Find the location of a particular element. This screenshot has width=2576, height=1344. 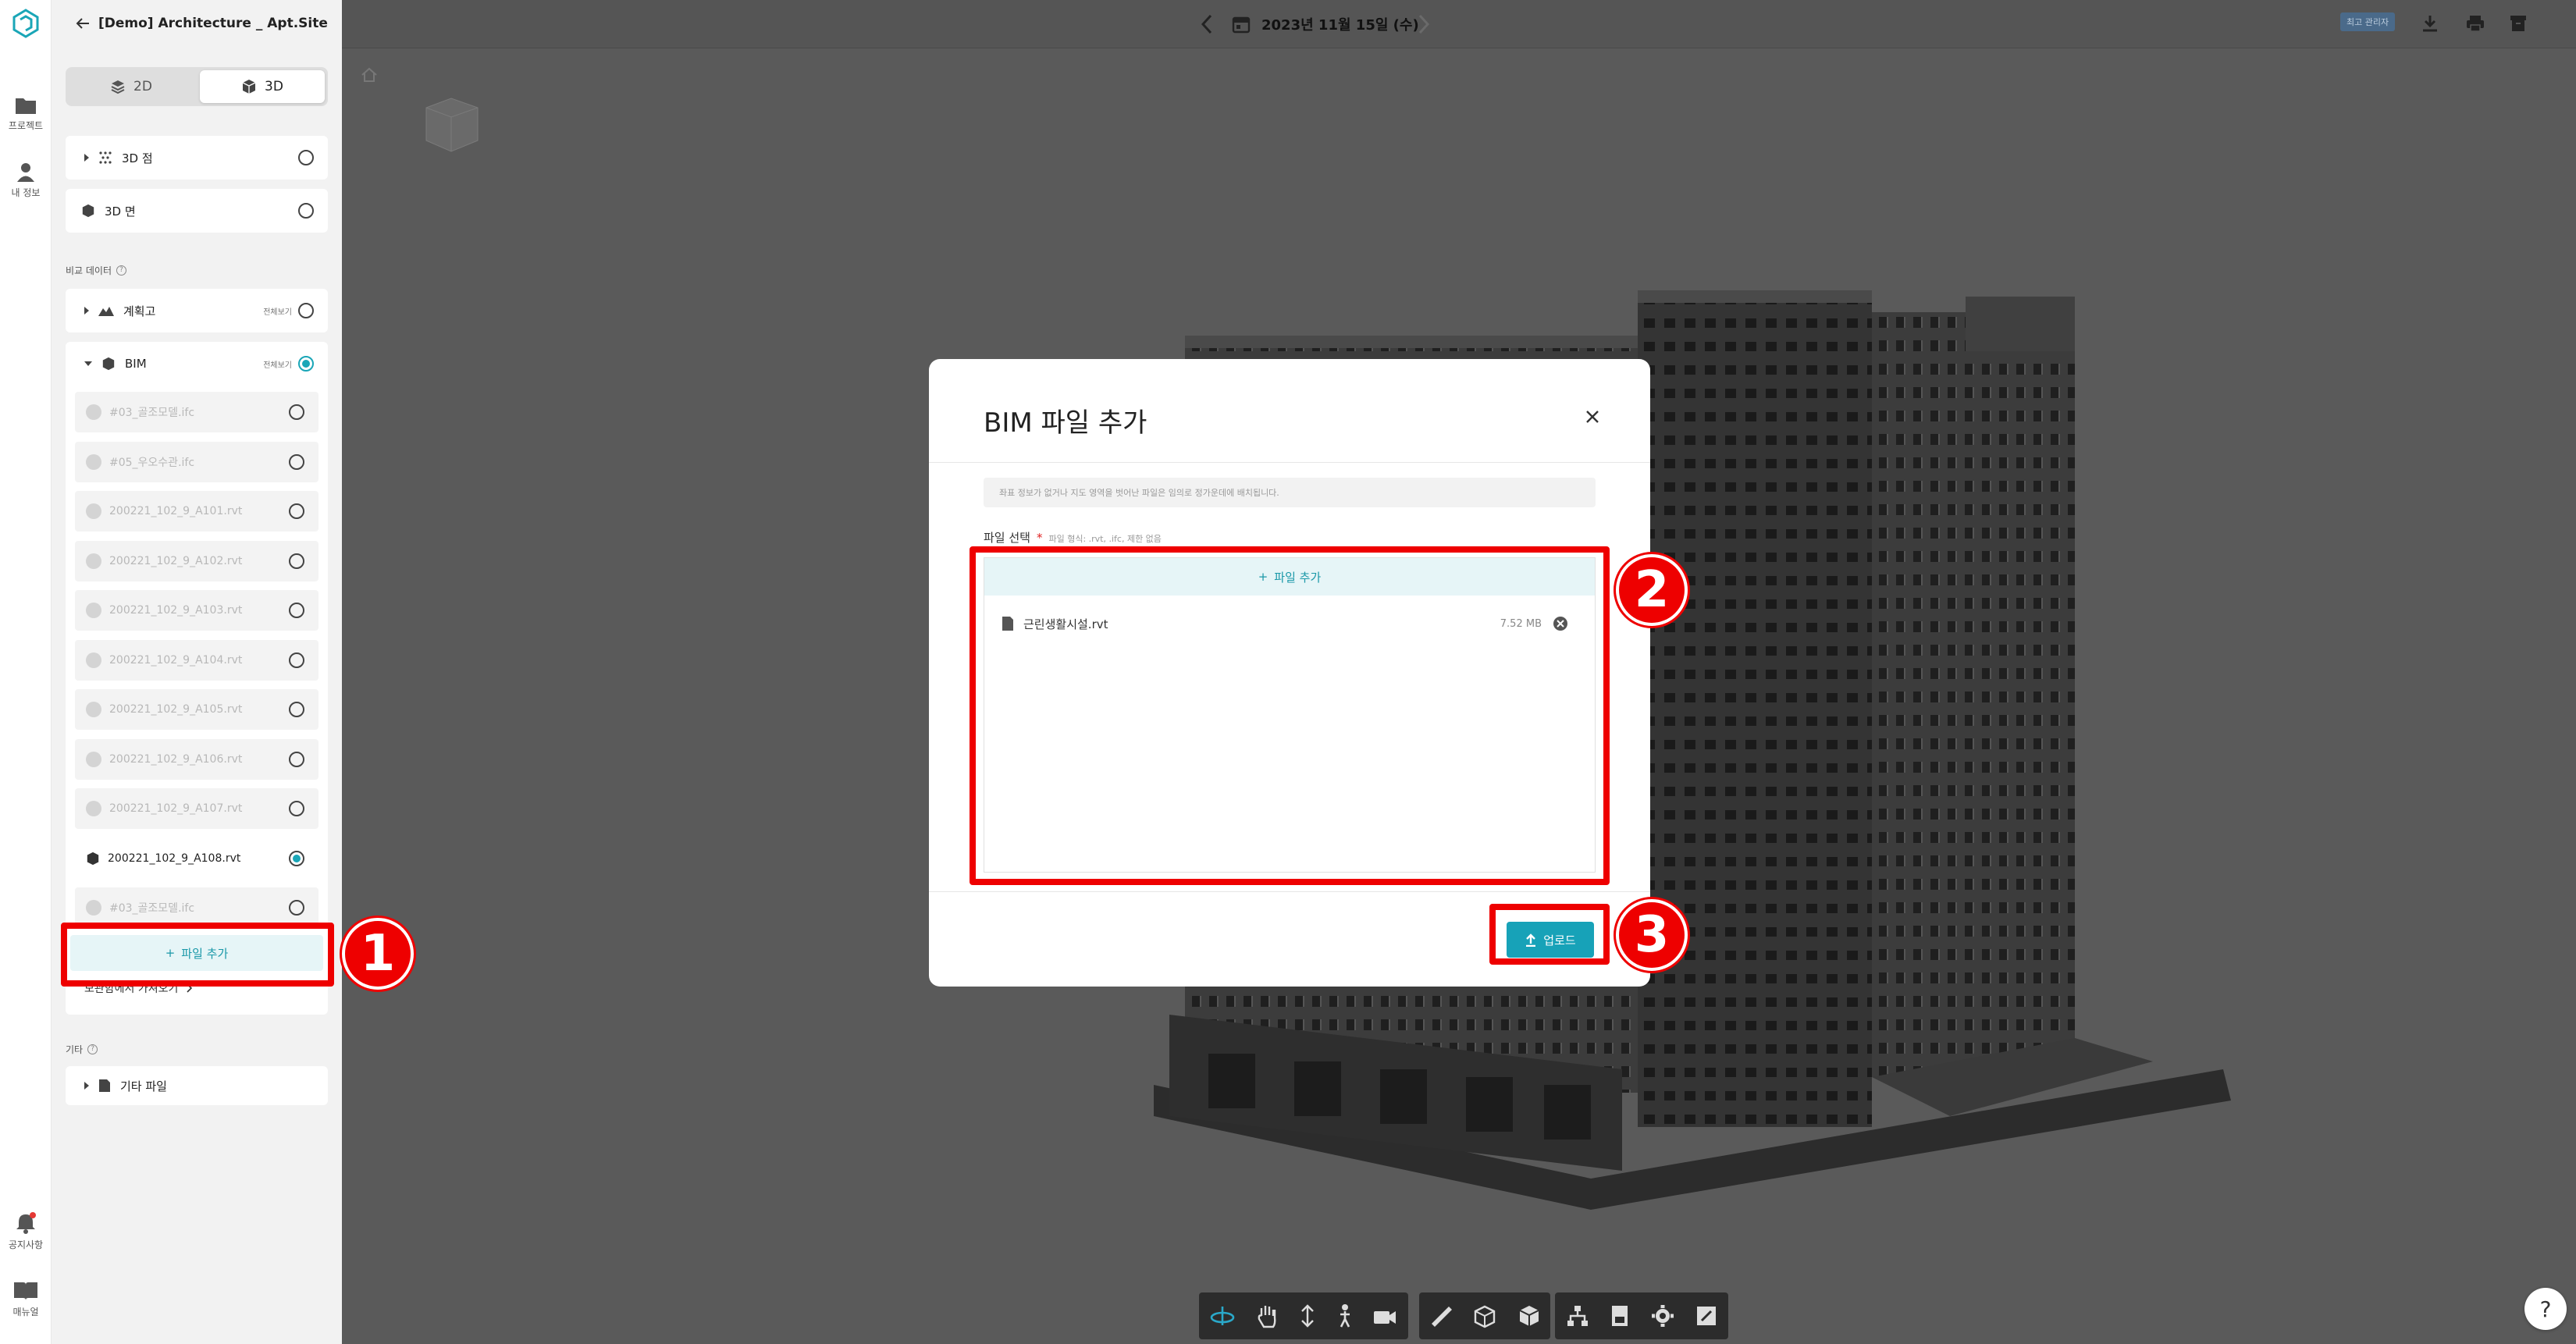

rail-item-notice: 공지사항 is located at coordinates (26, 1231).